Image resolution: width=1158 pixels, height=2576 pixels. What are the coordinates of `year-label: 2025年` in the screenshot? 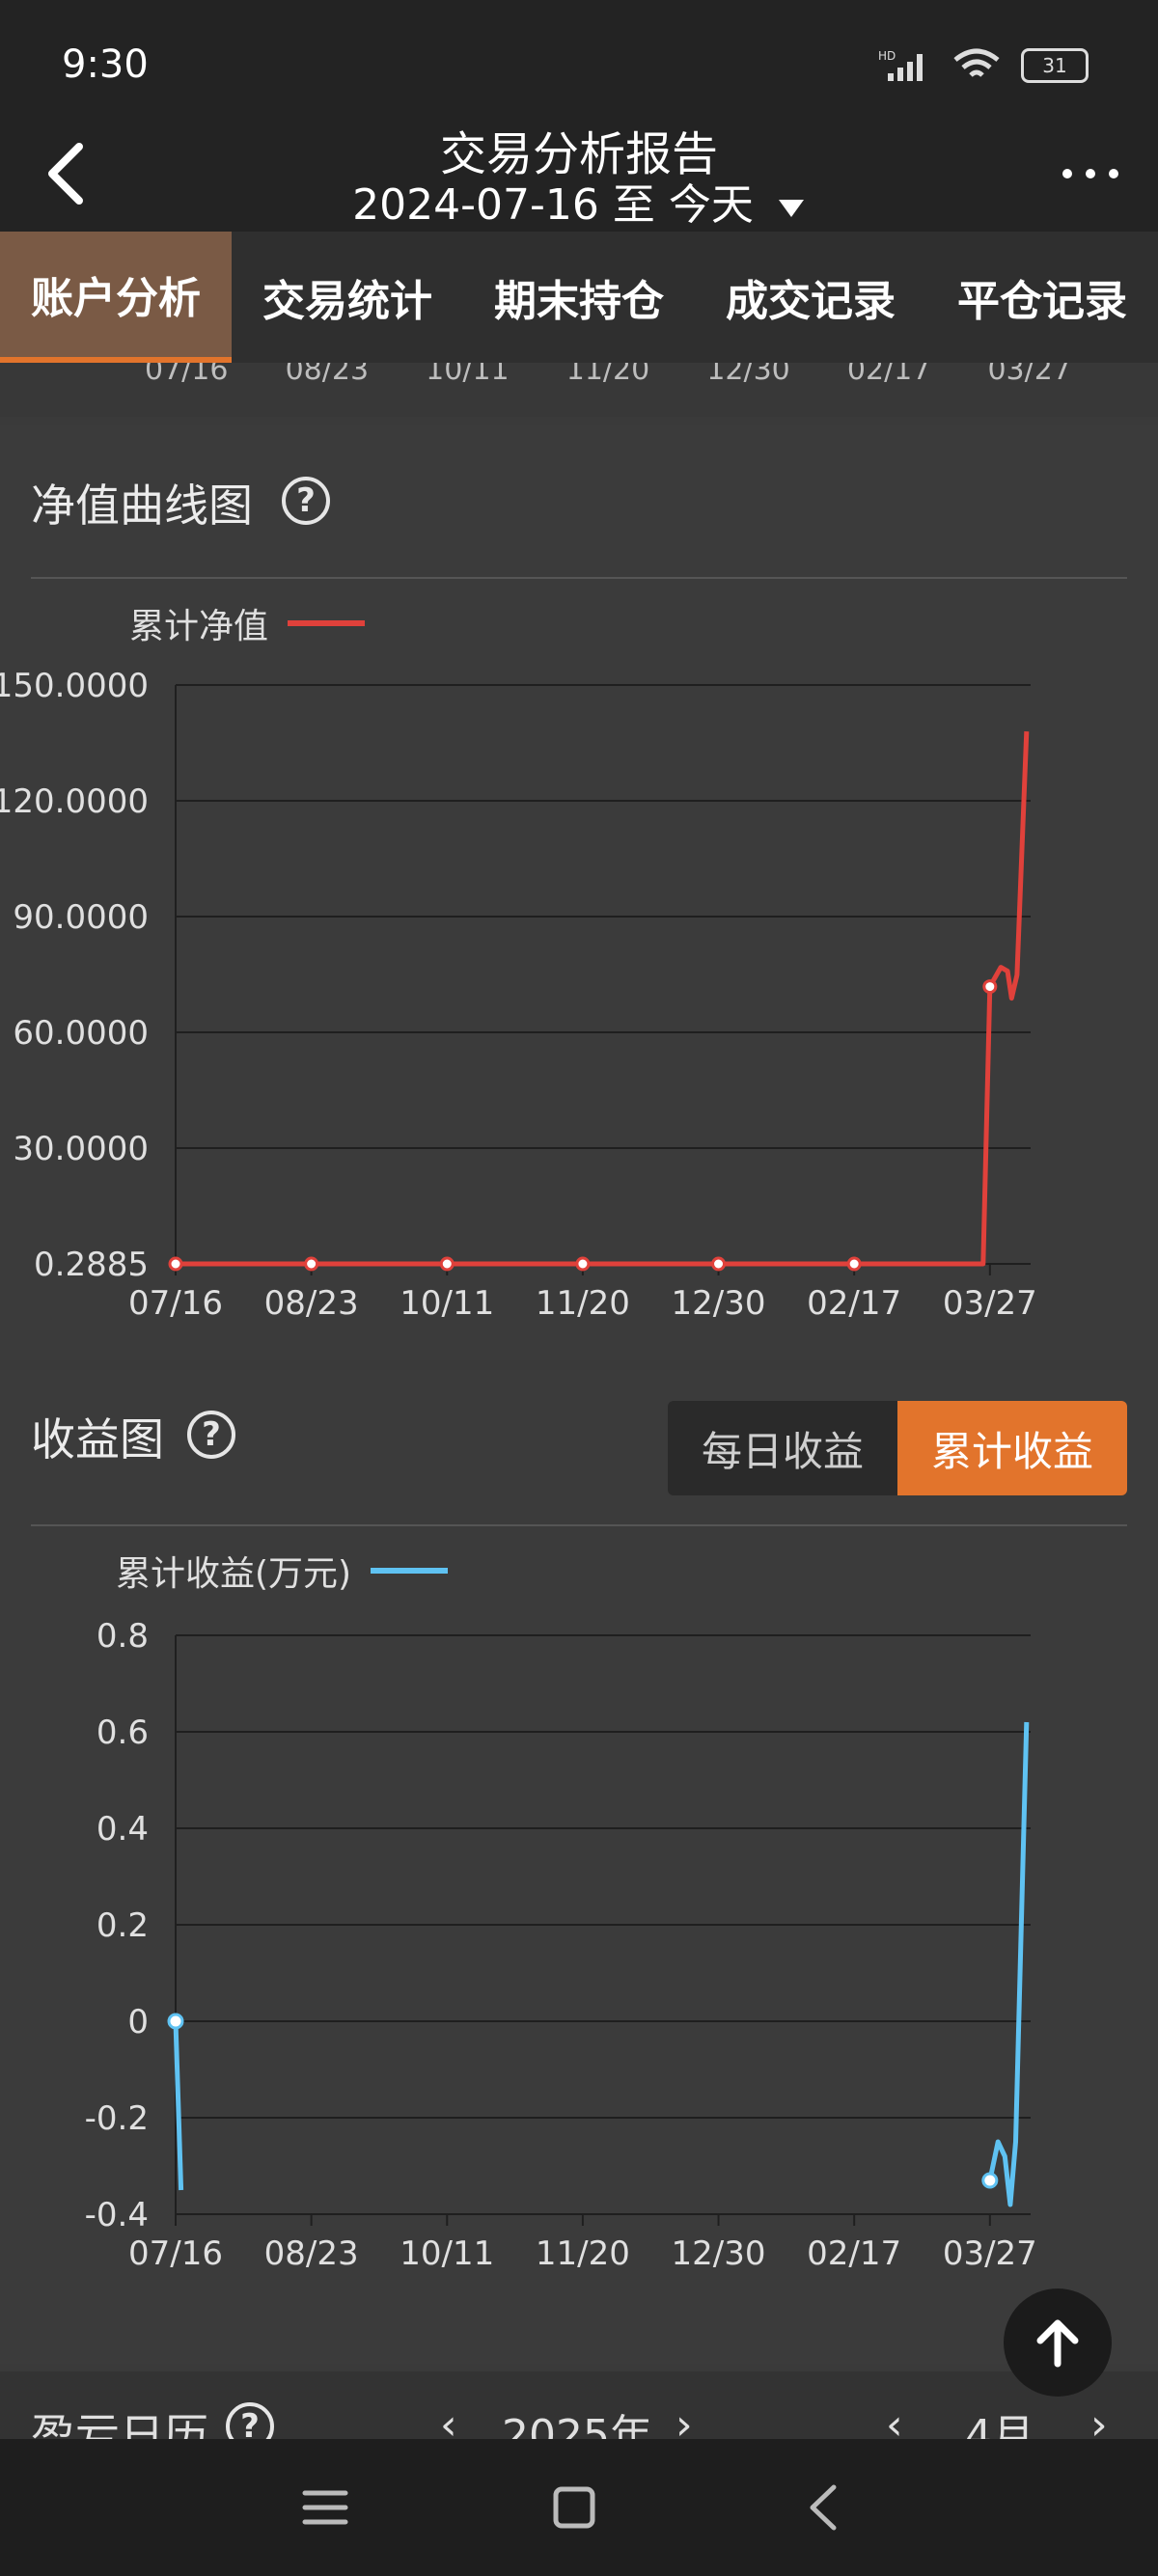 It's located at (577, 2425).